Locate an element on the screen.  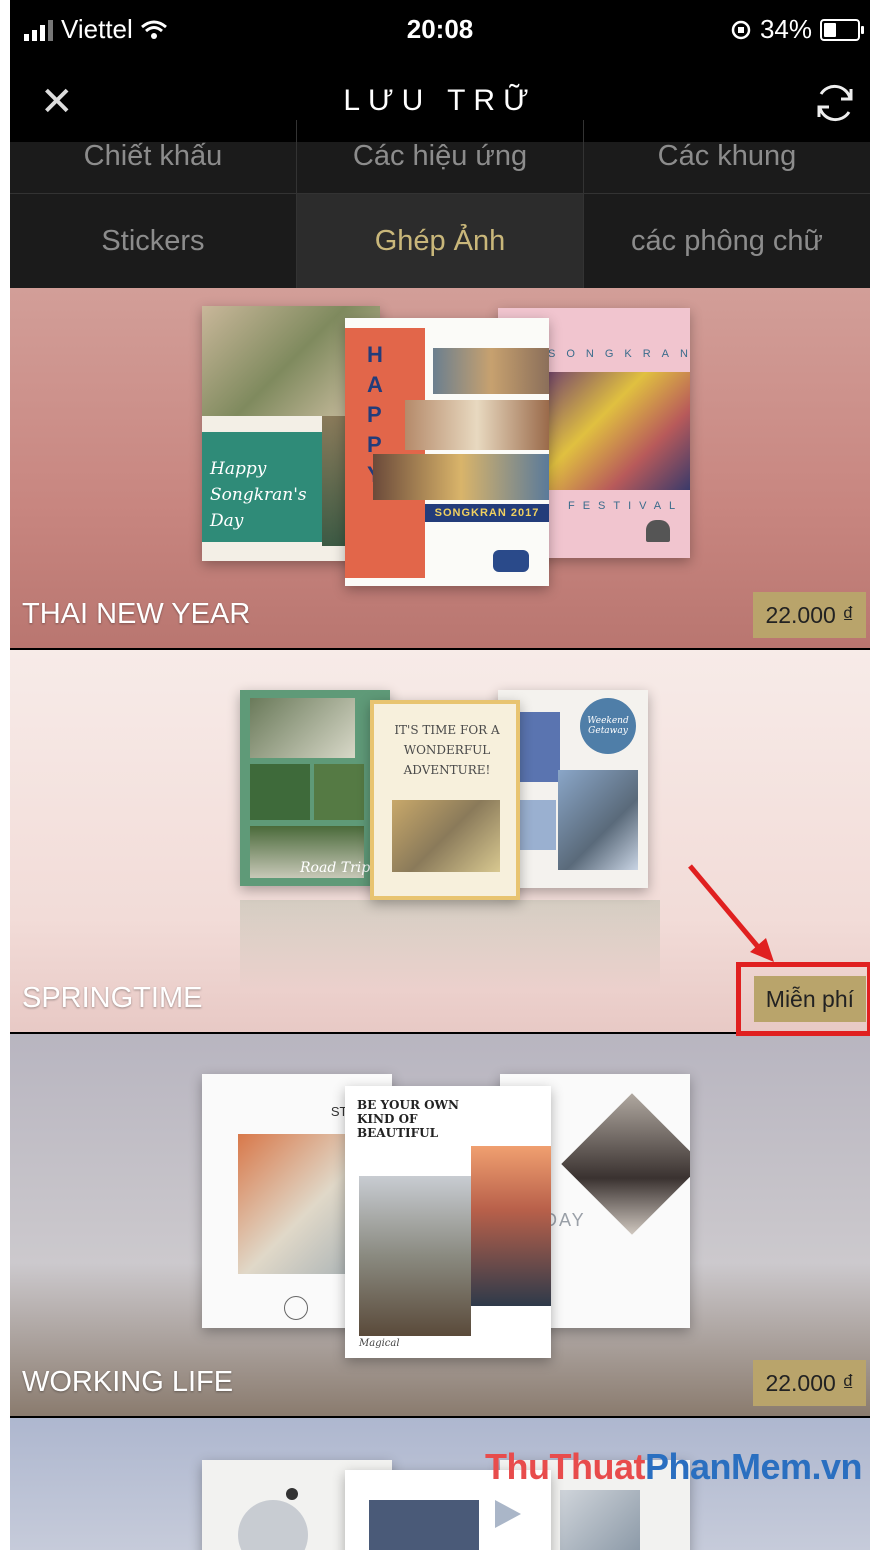
elephant-icon is located at coordinates (658, 531).